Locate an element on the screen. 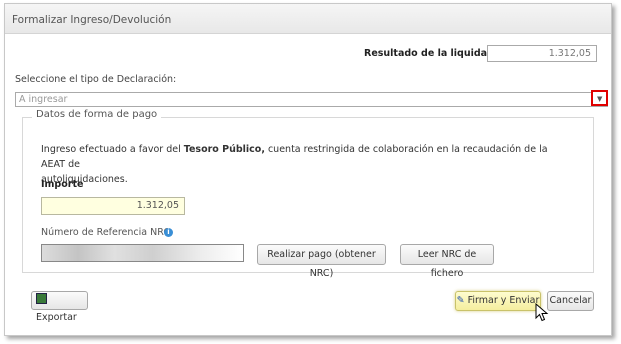 The width and height of the screenshot is (621, 344). export-button-label: Exportar is located at coordinates (56, 317).